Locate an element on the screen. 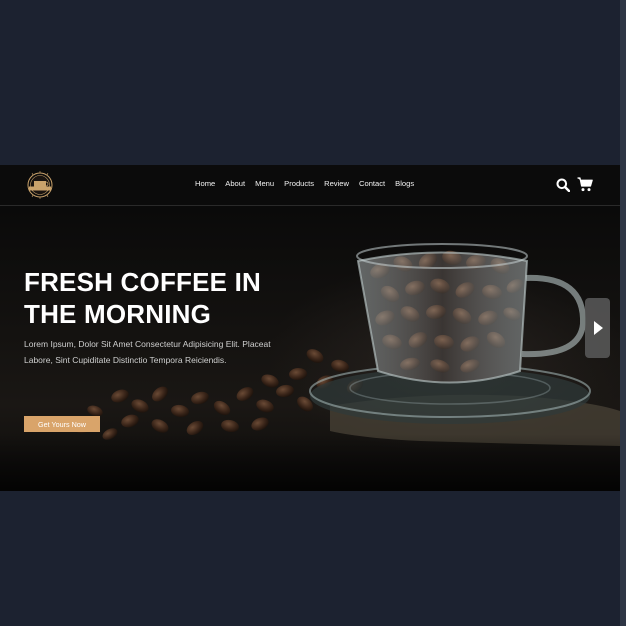 The width and height of the screenshot is (626, 626). brand-logo is located at coordinates (40, 185).